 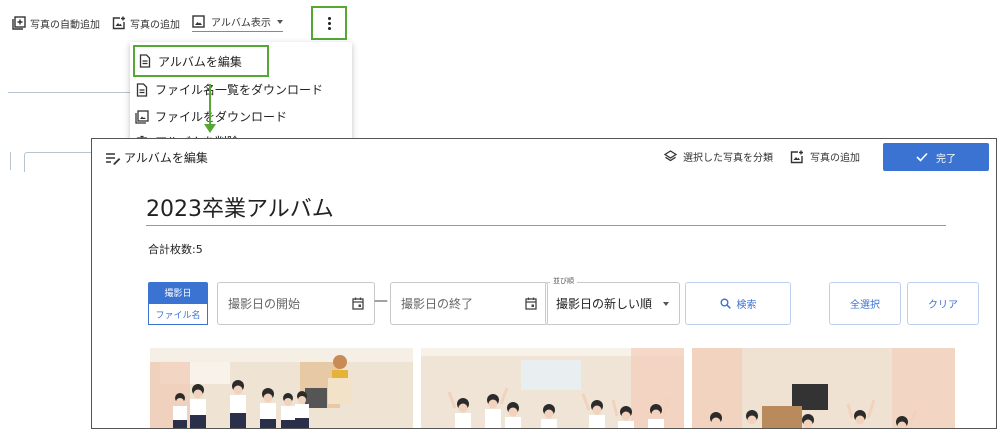 I want to click on clear-button: クリア, so click(x=943, y=303).